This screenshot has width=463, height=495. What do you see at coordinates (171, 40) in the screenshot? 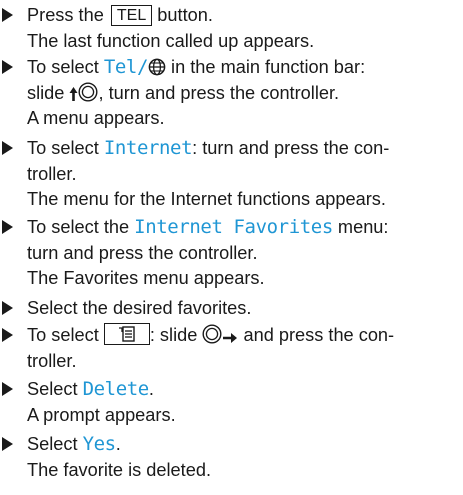
I see `step-1-result: The last function called up appears.` at bounding box center [171, 40].